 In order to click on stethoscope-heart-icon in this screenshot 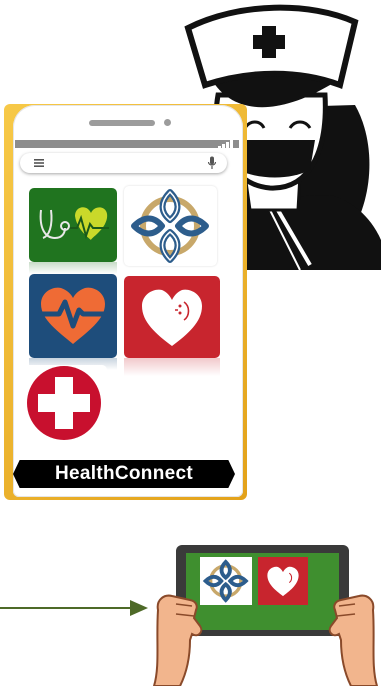, I will do `click(74, 223)`.